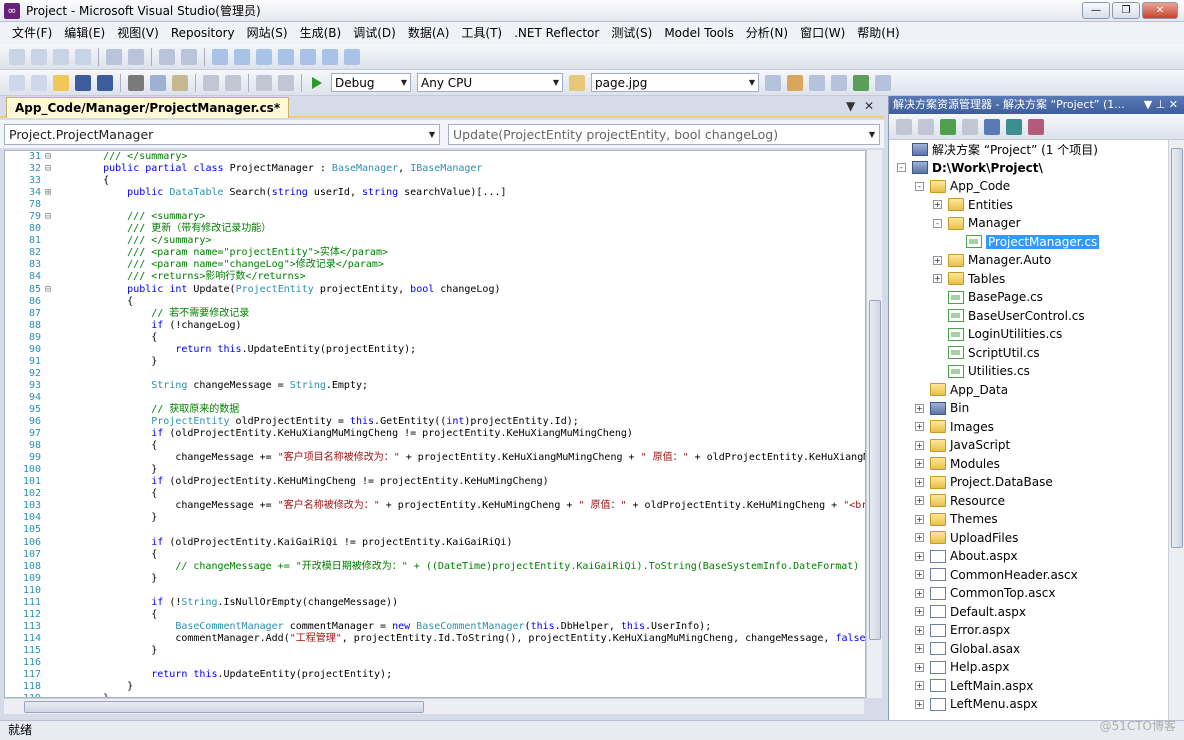 Image resolution: width=1184 pixels, height=740 pixels. What do you see at coordinates (105, 82) in the screenshot?
I see `save-all-icon` at bounding box center [105, 82].